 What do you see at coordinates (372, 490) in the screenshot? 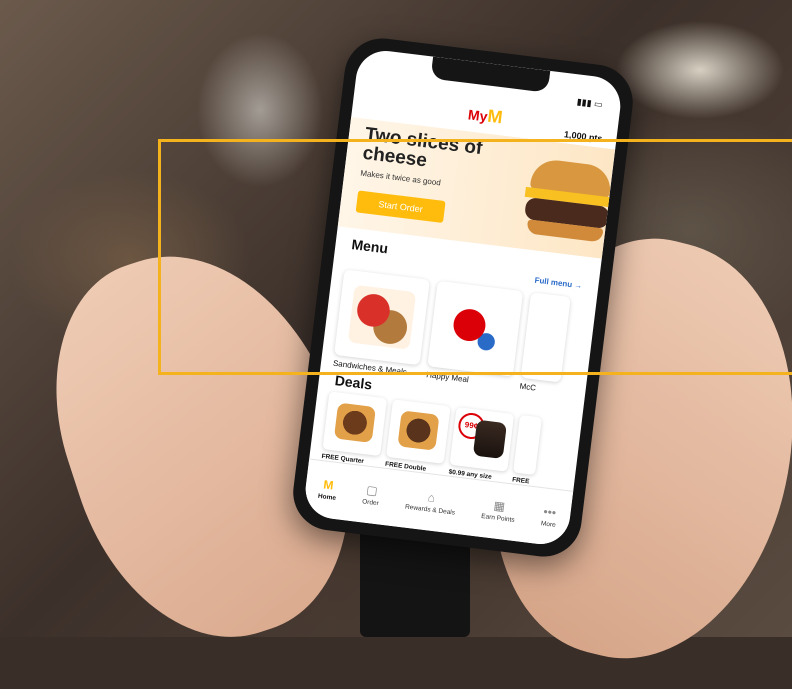
I see `bag-icon: ▢` at bounding box center [372, 490].